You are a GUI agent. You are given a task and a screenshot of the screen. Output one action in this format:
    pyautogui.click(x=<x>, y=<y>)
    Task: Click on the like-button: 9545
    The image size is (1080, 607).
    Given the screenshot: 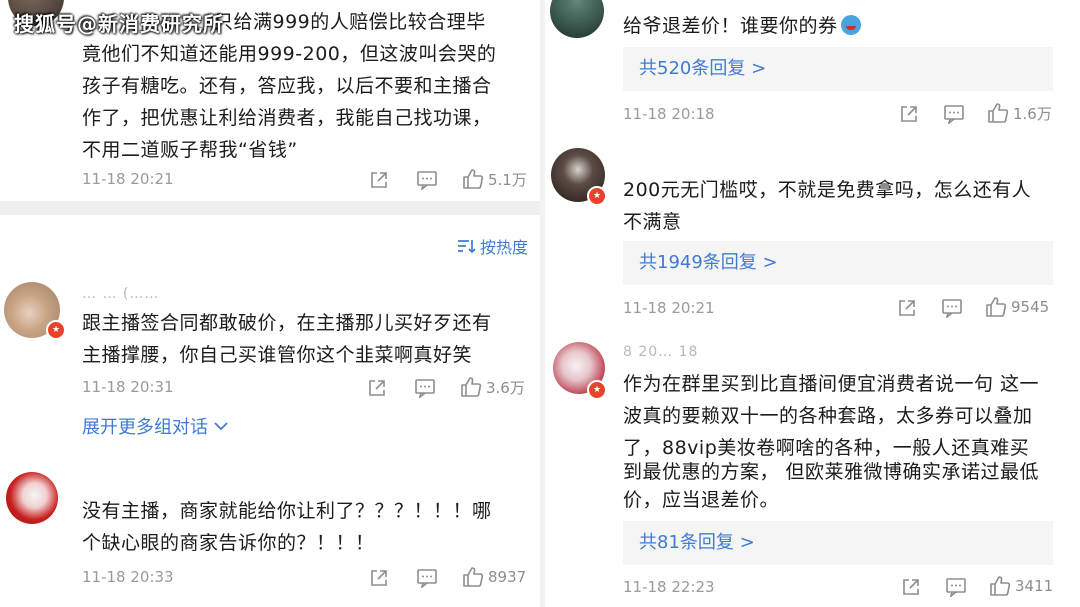 What is the action you would take?
    pyautogui.click(x=1017, y=307)
    